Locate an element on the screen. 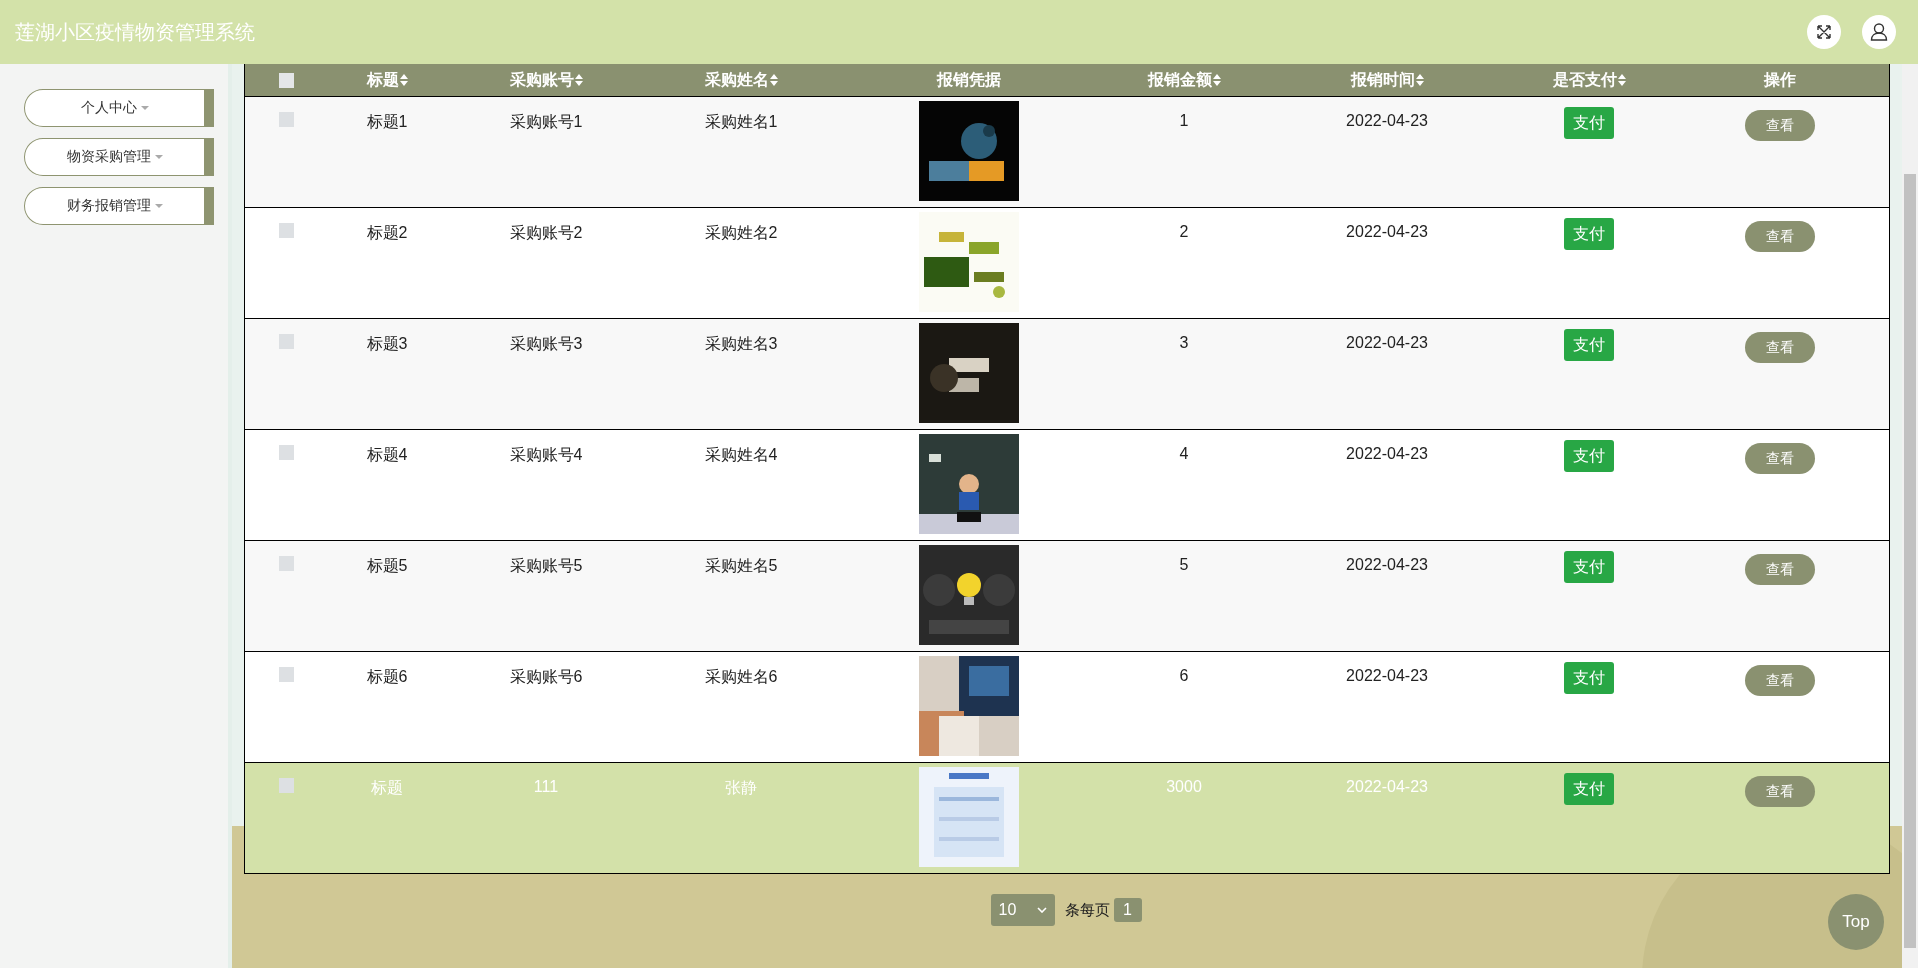 The image size is (1918, 968). page-button: 1 is located at coordinates (1127, 910).